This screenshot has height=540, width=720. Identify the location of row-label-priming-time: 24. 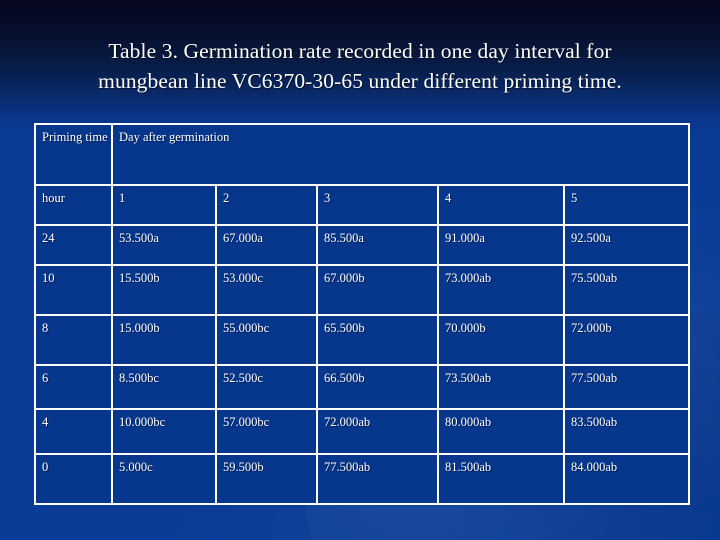
(73, 245).